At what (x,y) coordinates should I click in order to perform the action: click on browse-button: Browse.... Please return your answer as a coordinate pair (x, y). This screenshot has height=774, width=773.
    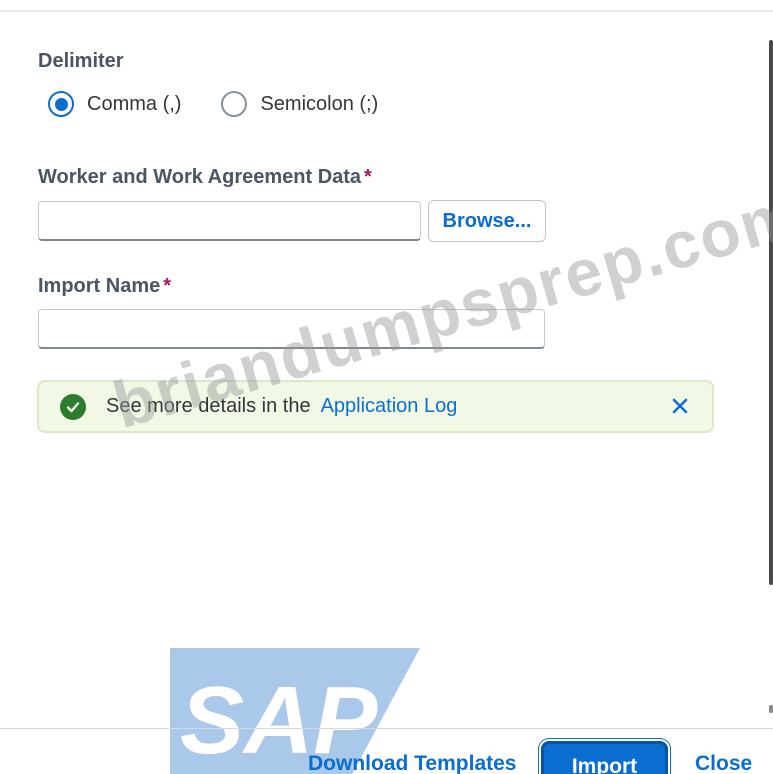
    Looking at the image, I should click on (487, 221).